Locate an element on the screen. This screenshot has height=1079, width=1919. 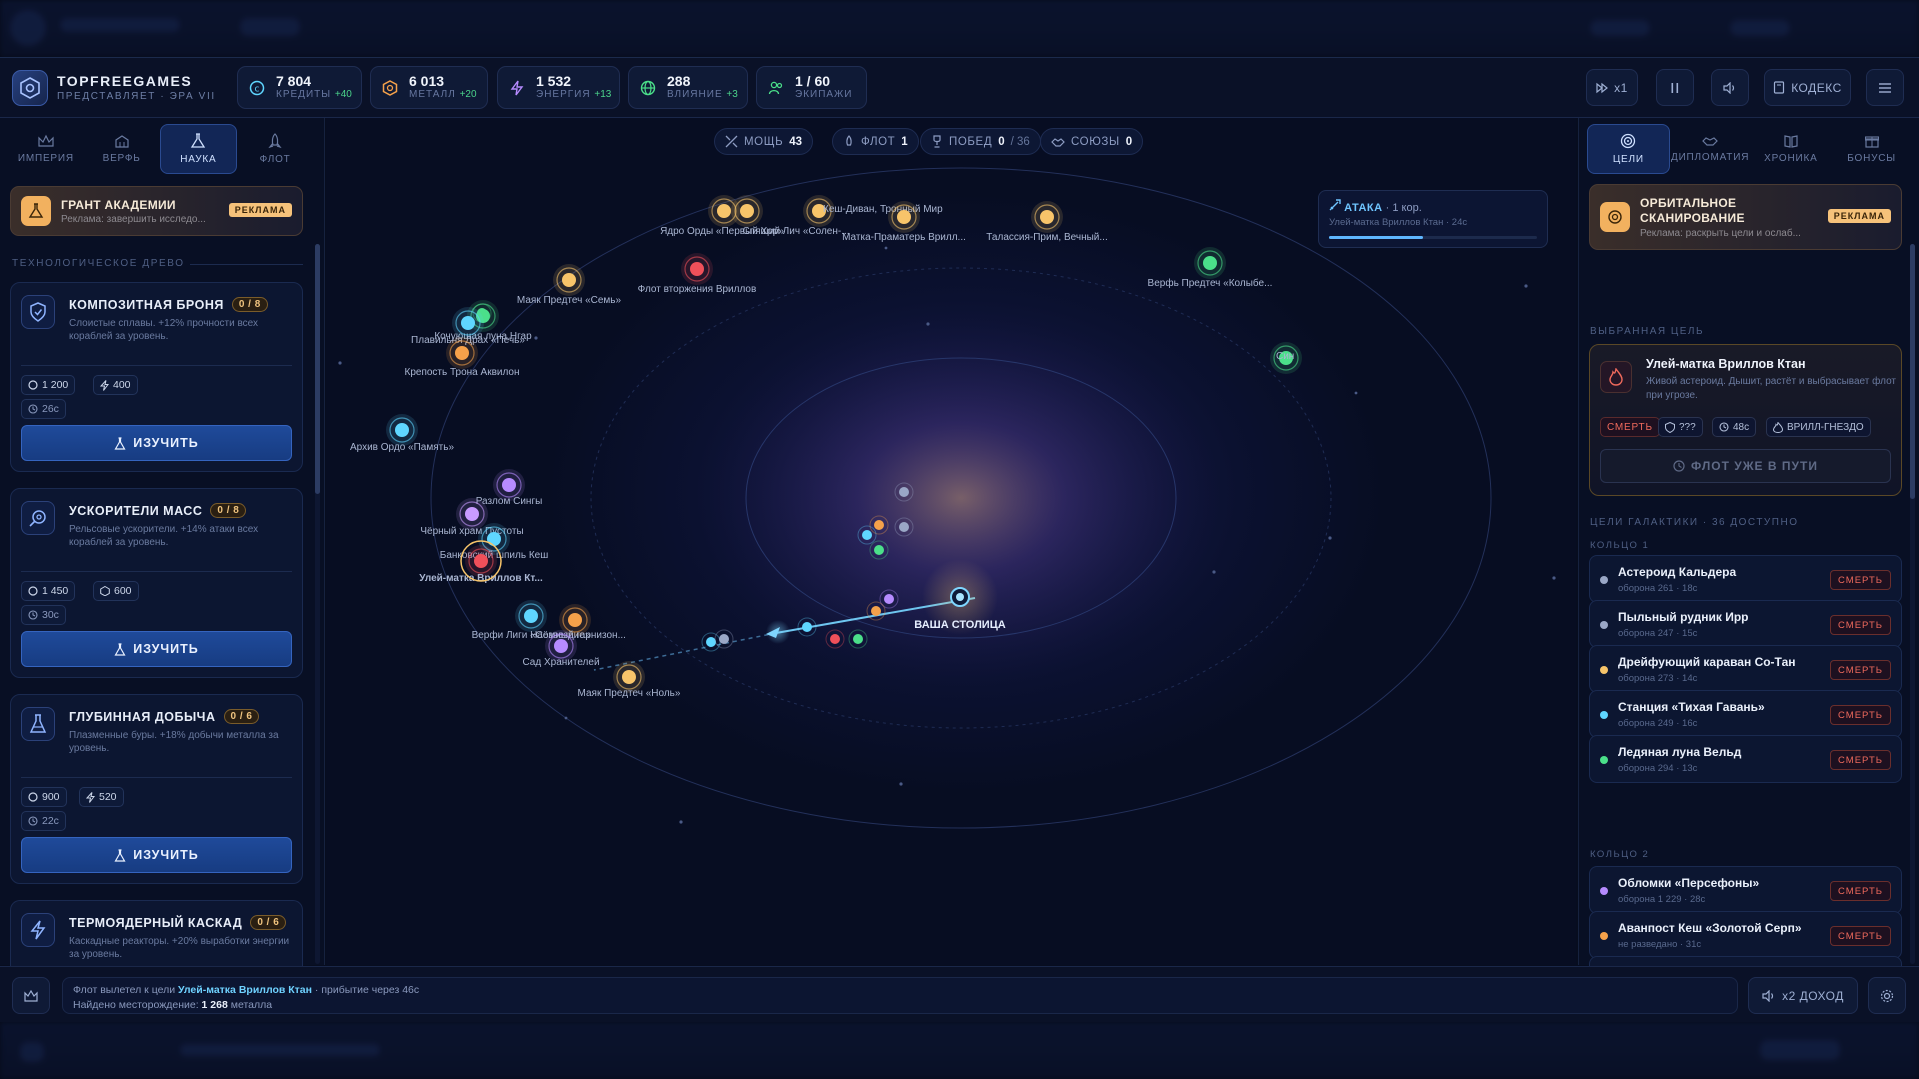
tab-diplomacy: ДИПЛОМАТИЯ is located at coordinates (1710, 149).